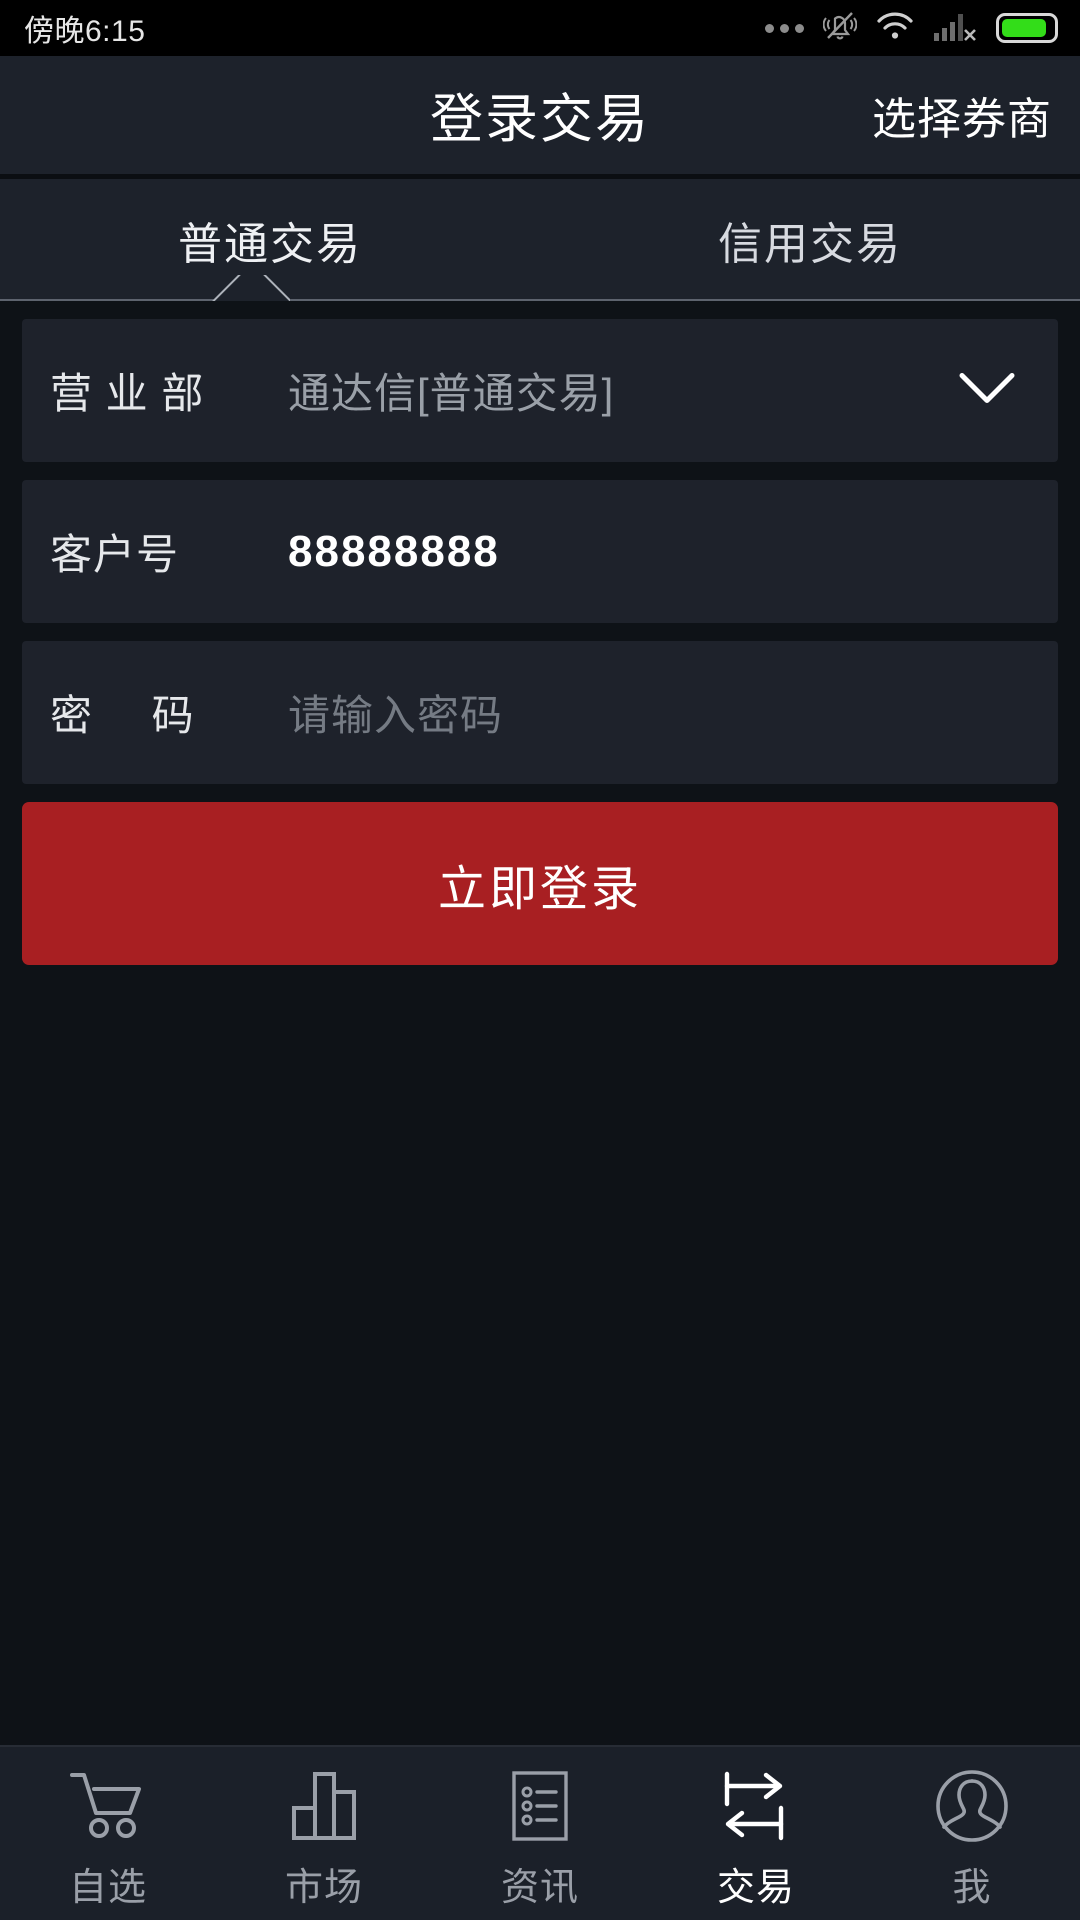  I want to click on password-input: 请输入密码, so click(395, 712).